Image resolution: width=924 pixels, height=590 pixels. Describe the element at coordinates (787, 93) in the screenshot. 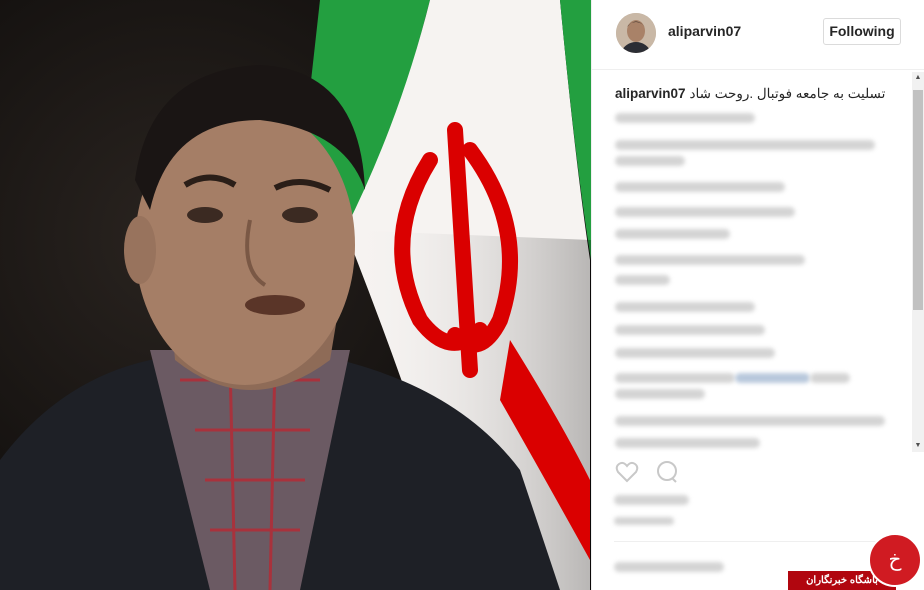

I see `caption-text: تسلیت به جامعه فوتبال .روحت شاد` at that location.